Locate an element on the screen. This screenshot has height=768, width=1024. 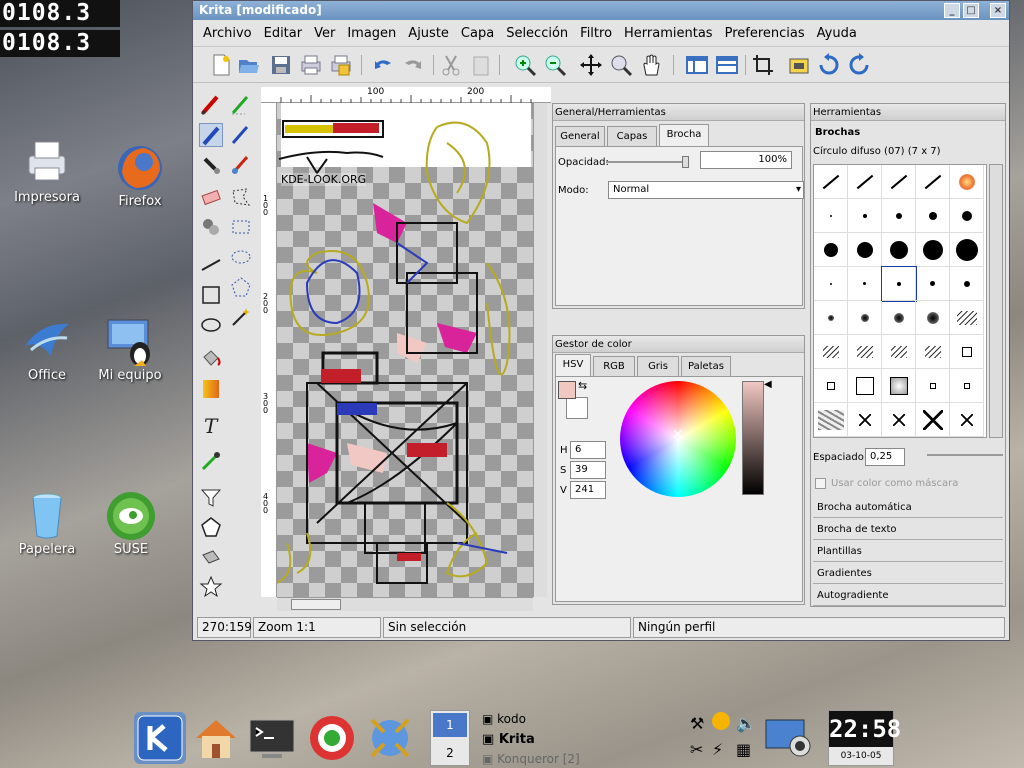
terminal-icon is located at coordinates (272, 738).